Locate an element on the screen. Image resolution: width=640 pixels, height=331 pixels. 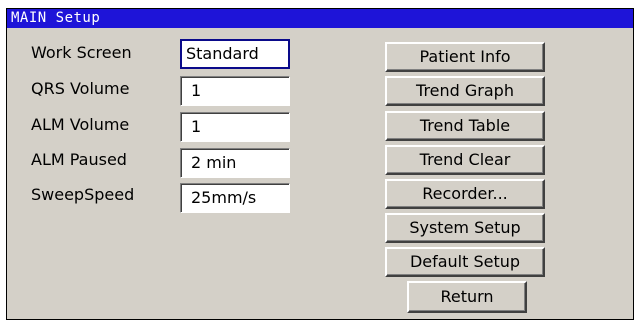
alm-paused-field: 2 min is located at coordinates (235, 163).